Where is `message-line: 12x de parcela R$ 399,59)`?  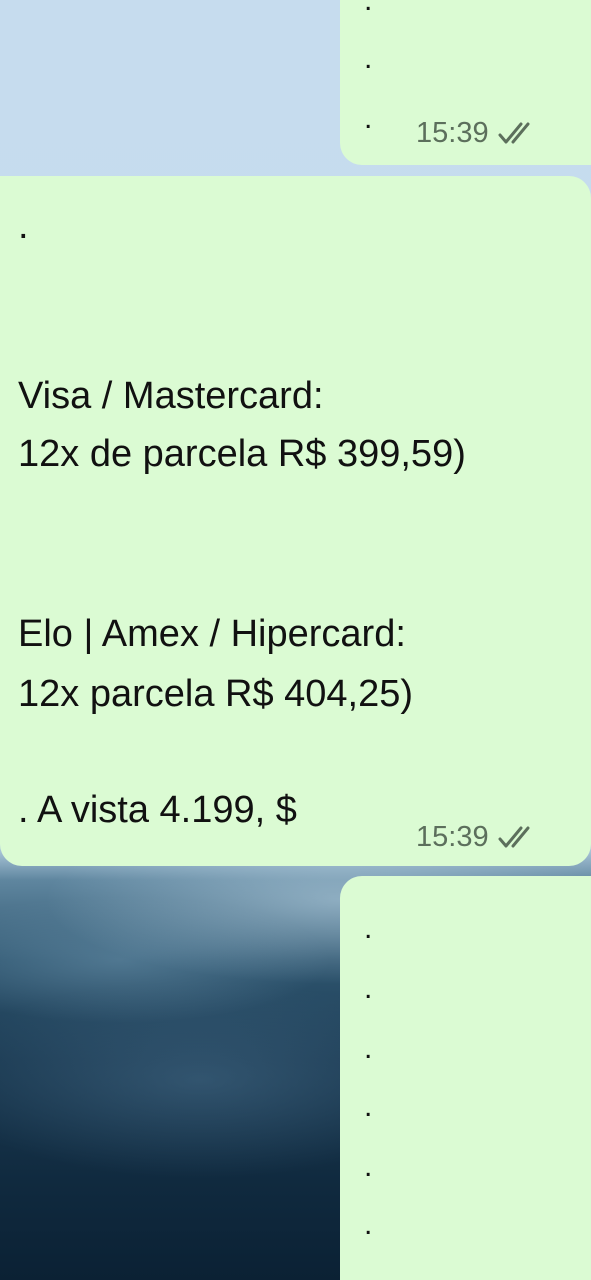
message-line: 12x de parcela R$ 399,59) is located at coordinates (242, 454).